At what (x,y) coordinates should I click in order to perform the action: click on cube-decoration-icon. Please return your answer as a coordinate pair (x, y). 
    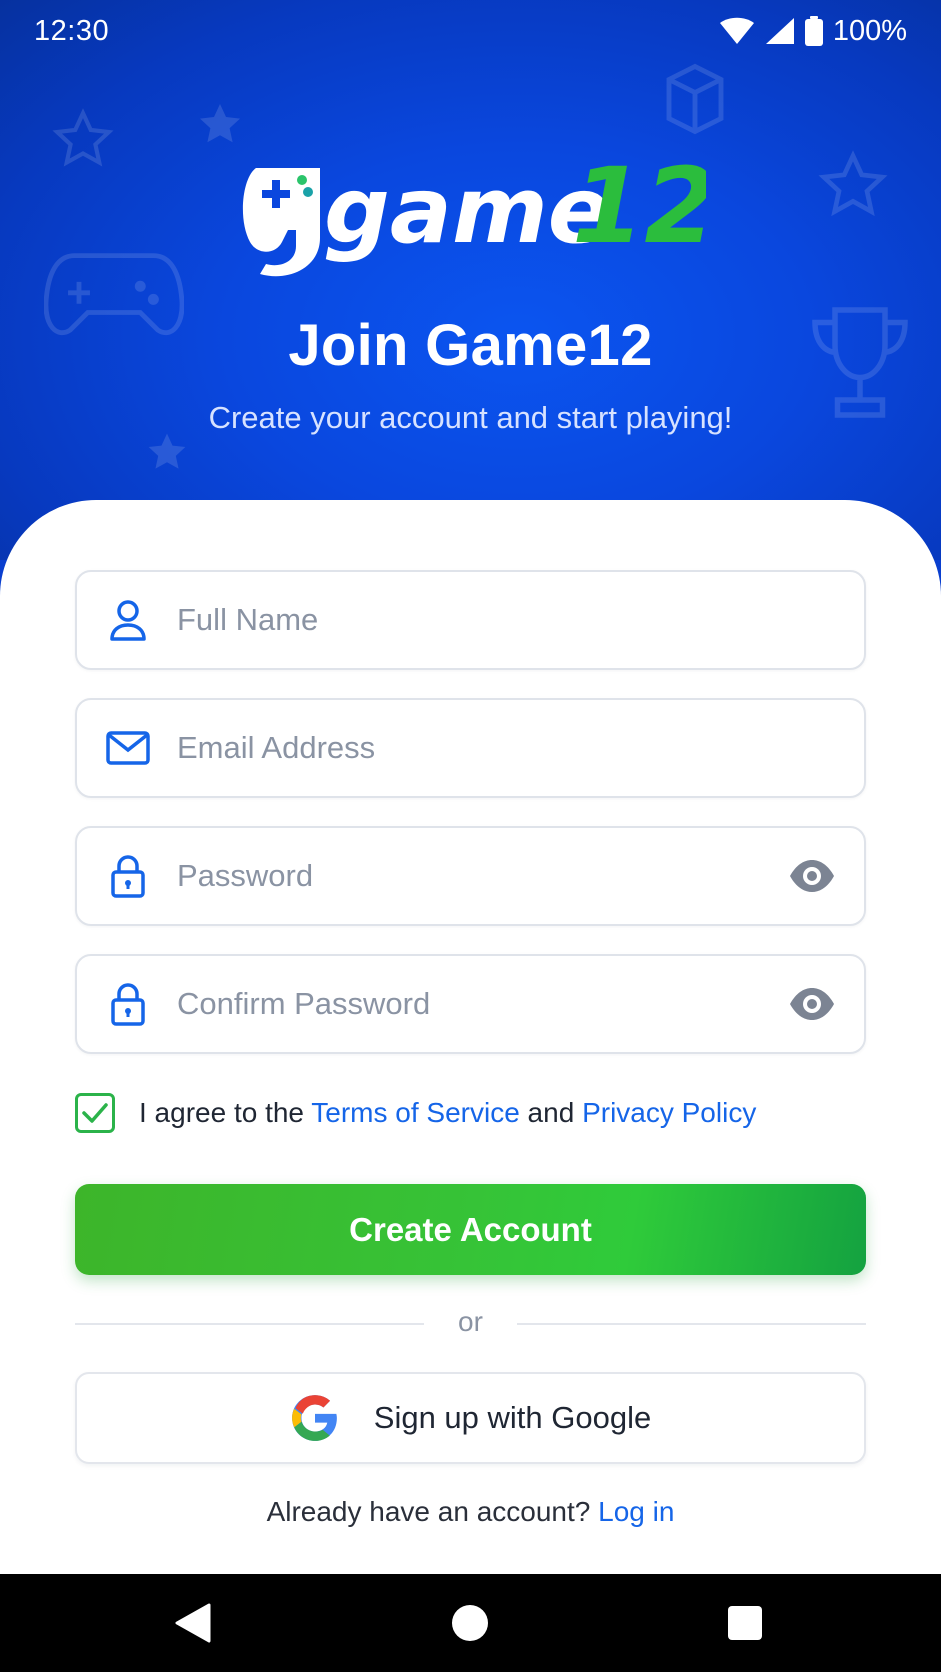
    Looking at the image, I should click on (695, 99).